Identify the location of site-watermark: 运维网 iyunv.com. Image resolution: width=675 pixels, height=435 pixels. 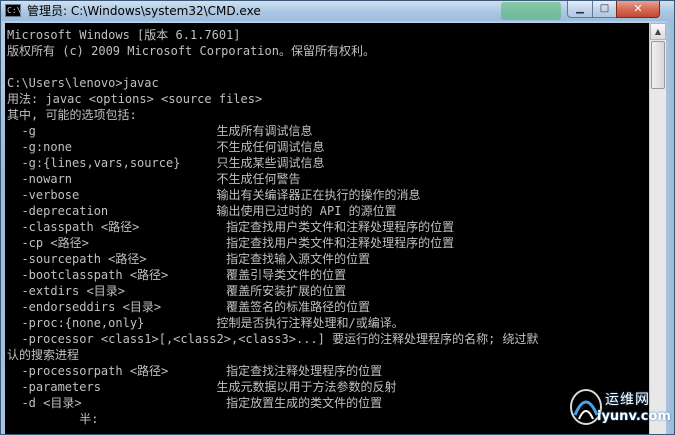
(620, 407).